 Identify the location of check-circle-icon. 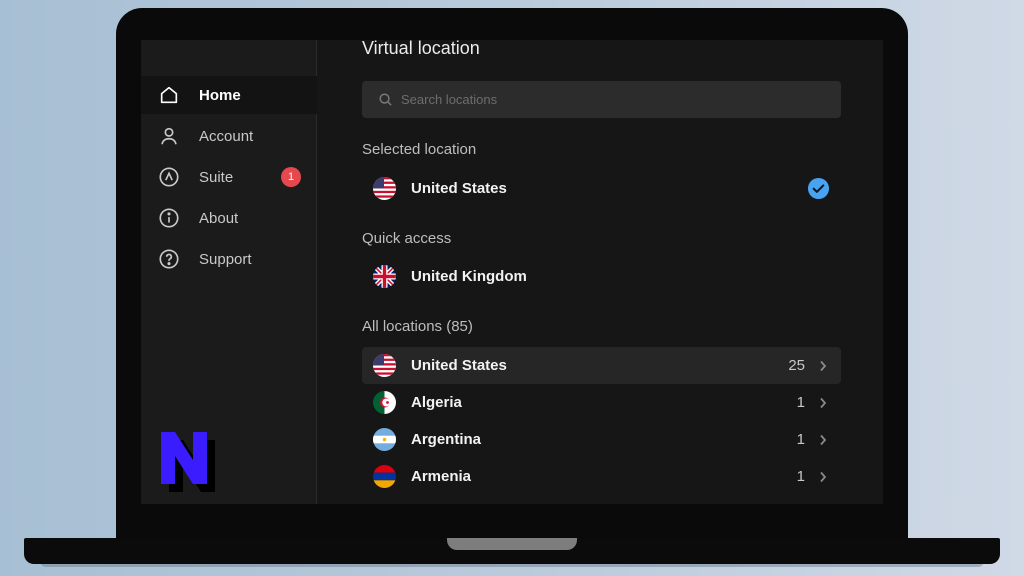
(818, 191).